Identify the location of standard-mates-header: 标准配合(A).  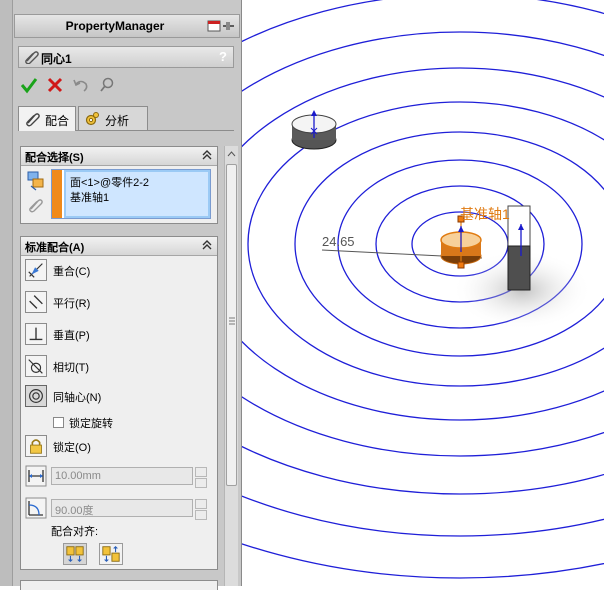
(119, 246).